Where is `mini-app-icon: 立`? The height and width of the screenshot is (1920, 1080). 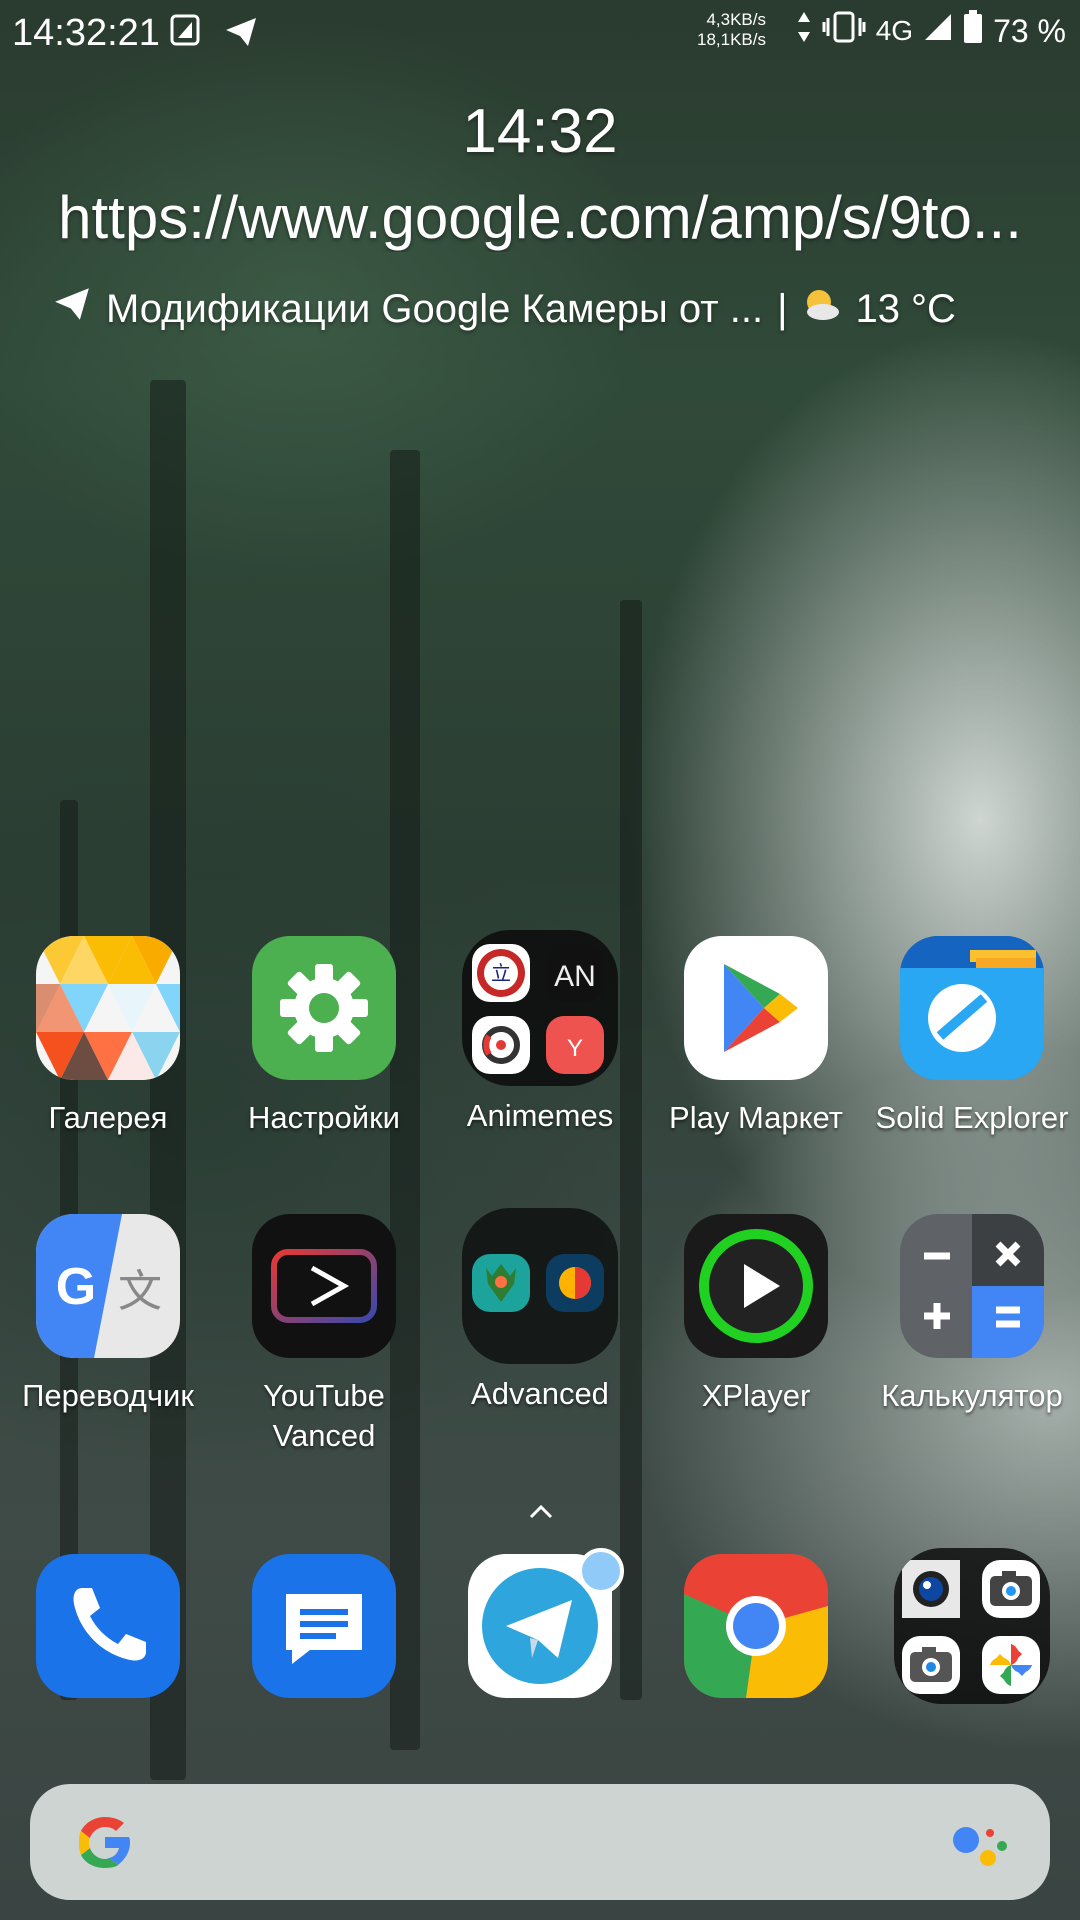 mini-app-icon: 立 is located at coordinates (501, 973).